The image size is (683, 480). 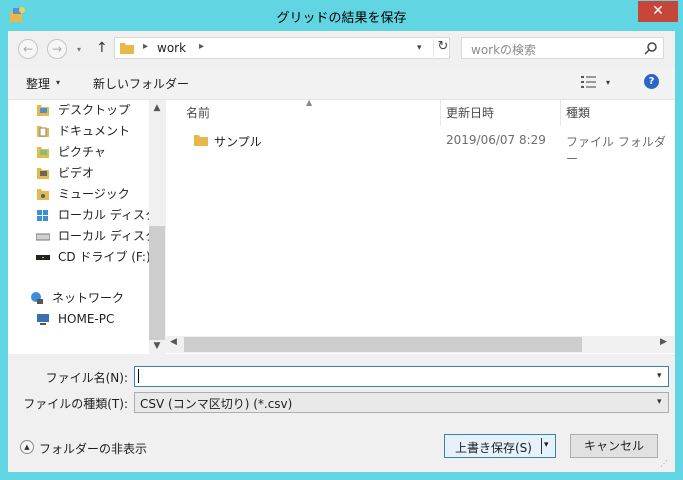 I want to click on file-type: ファイル フォルダー, so click(x=616, y=150).